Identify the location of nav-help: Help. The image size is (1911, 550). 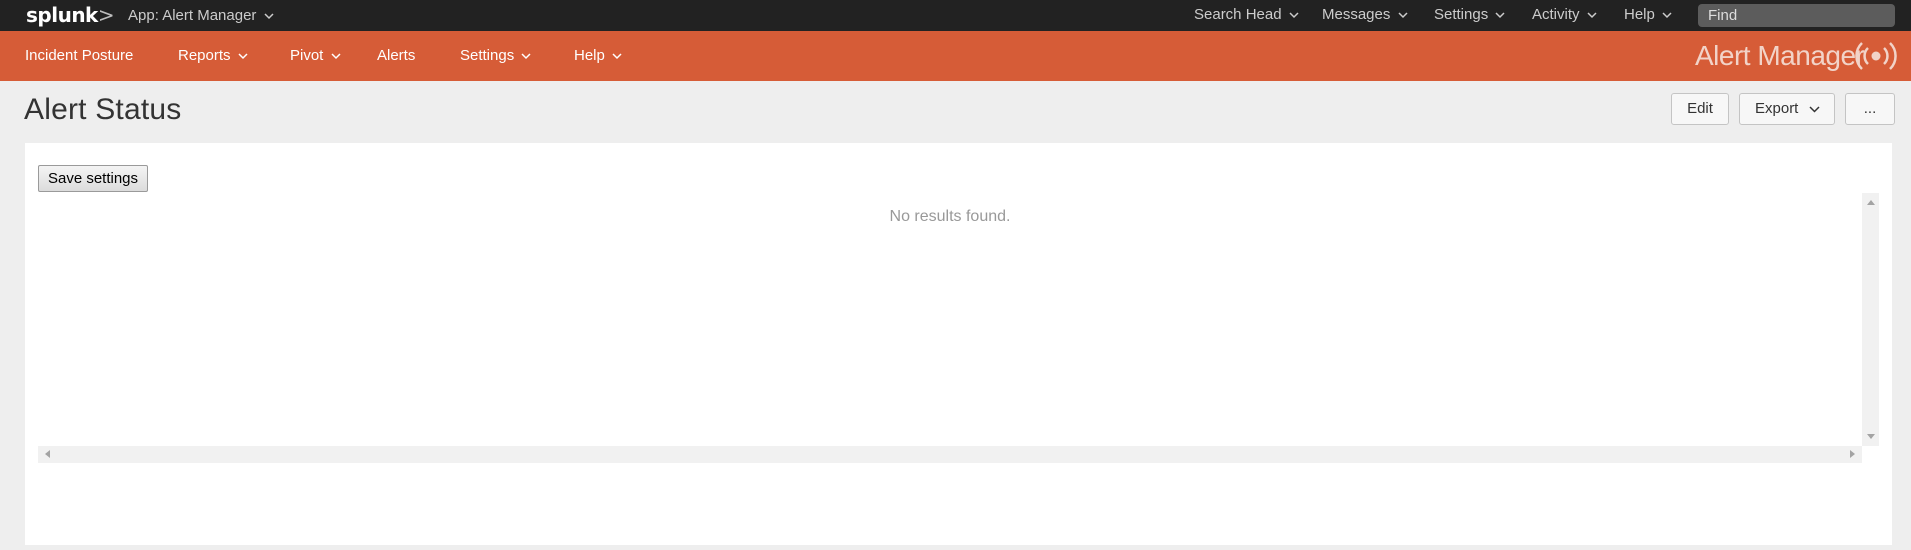
(598, 56).